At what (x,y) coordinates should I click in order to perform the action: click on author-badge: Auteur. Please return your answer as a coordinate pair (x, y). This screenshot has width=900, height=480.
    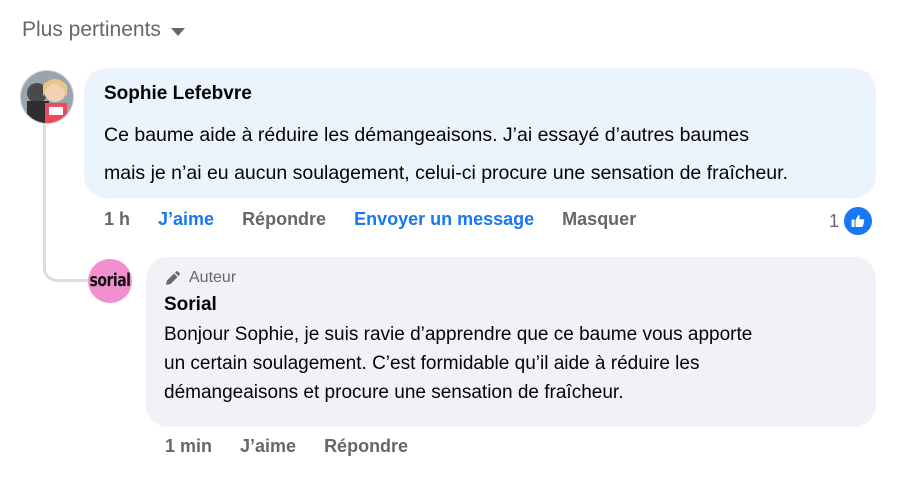
    Looking at the image, I should click on (511, 278).